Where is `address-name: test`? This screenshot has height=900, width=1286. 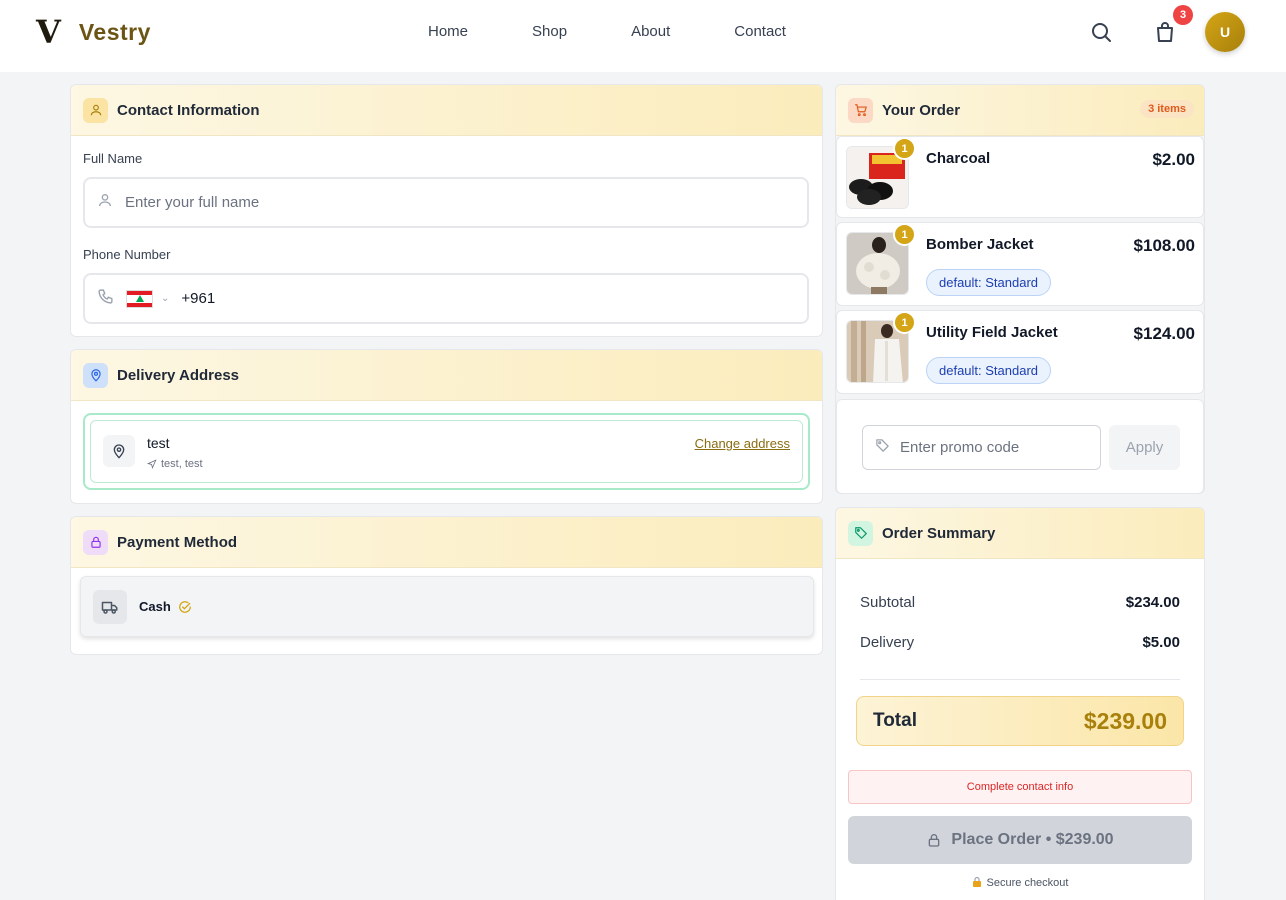
address-name: test is located at coordinates (158, 443).